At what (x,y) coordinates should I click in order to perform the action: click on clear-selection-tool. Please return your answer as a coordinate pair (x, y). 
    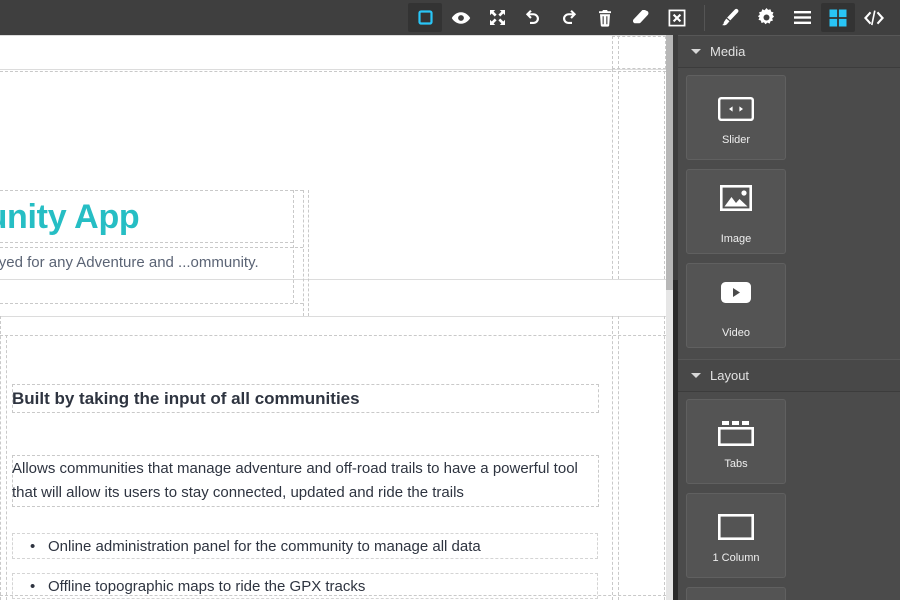
    Looking at the image, I should click on (677, 17).